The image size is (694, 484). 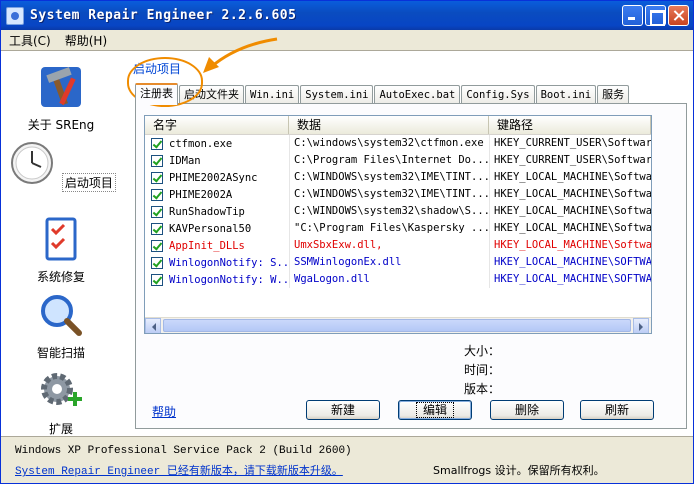 I want to click on sidebar-item-repair: 系统修复, so click(x=61, y=250).